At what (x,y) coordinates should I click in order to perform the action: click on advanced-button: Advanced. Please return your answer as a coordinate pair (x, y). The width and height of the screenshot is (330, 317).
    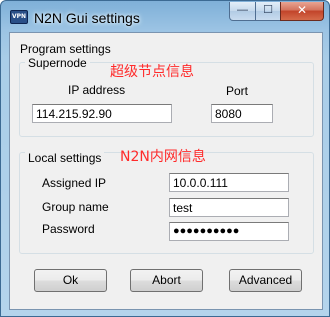
    Looking at the image, I should click on (265, 280).